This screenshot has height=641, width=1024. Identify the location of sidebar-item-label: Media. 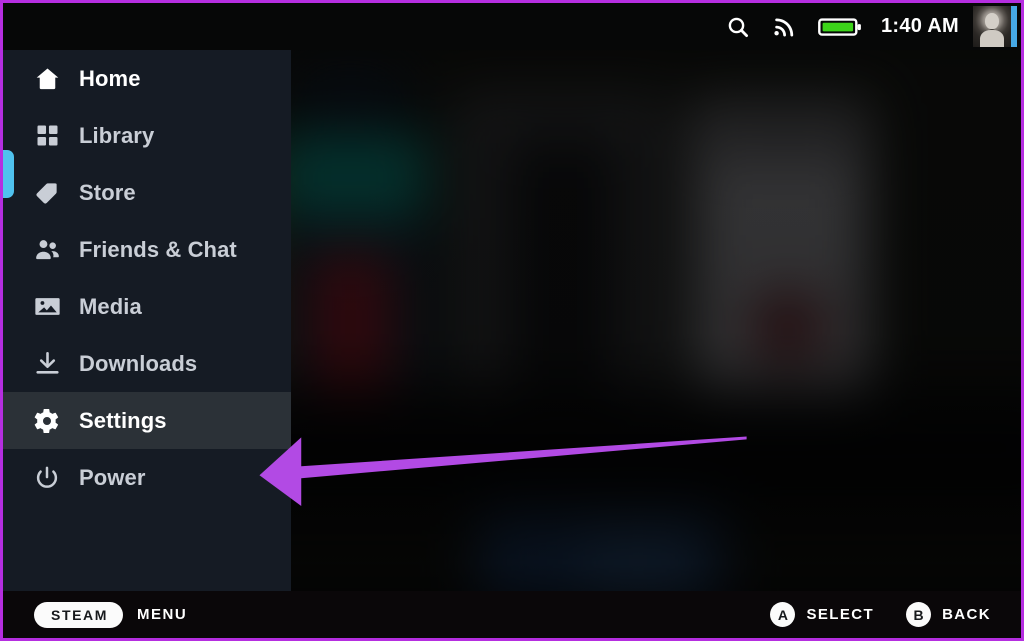
(110, 306).